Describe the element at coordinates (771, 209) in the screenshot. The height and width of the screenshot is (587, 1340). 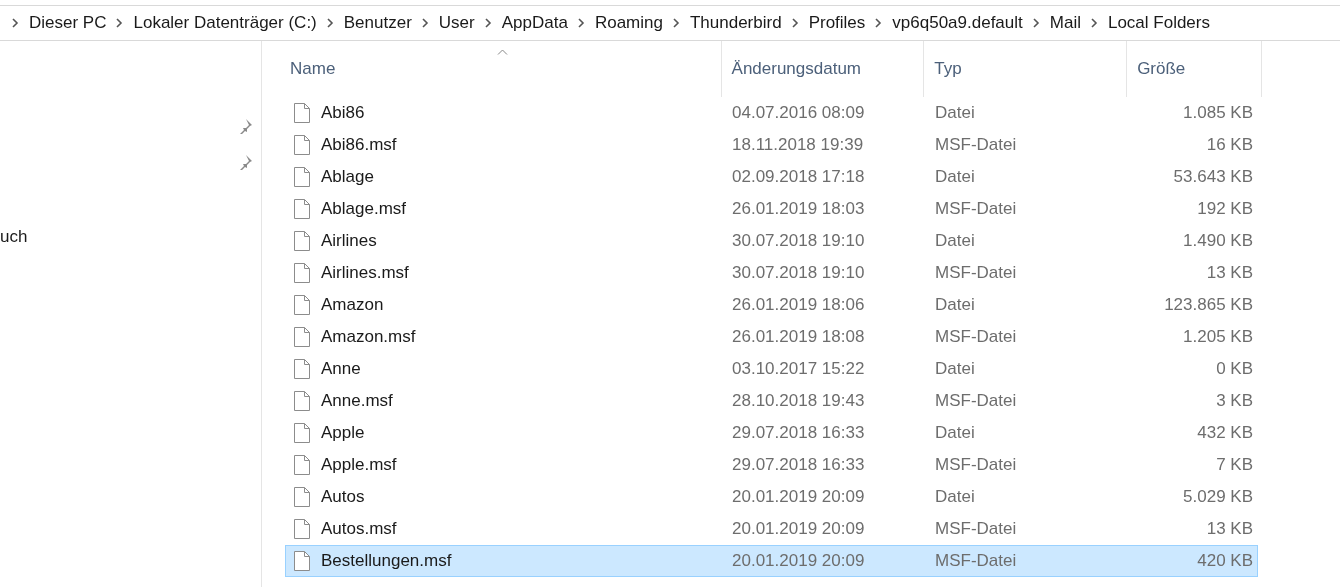
I see `file-row: Ablage.msf 26.01.2019 18:03 MSF-Datei 192 KB` at that location.